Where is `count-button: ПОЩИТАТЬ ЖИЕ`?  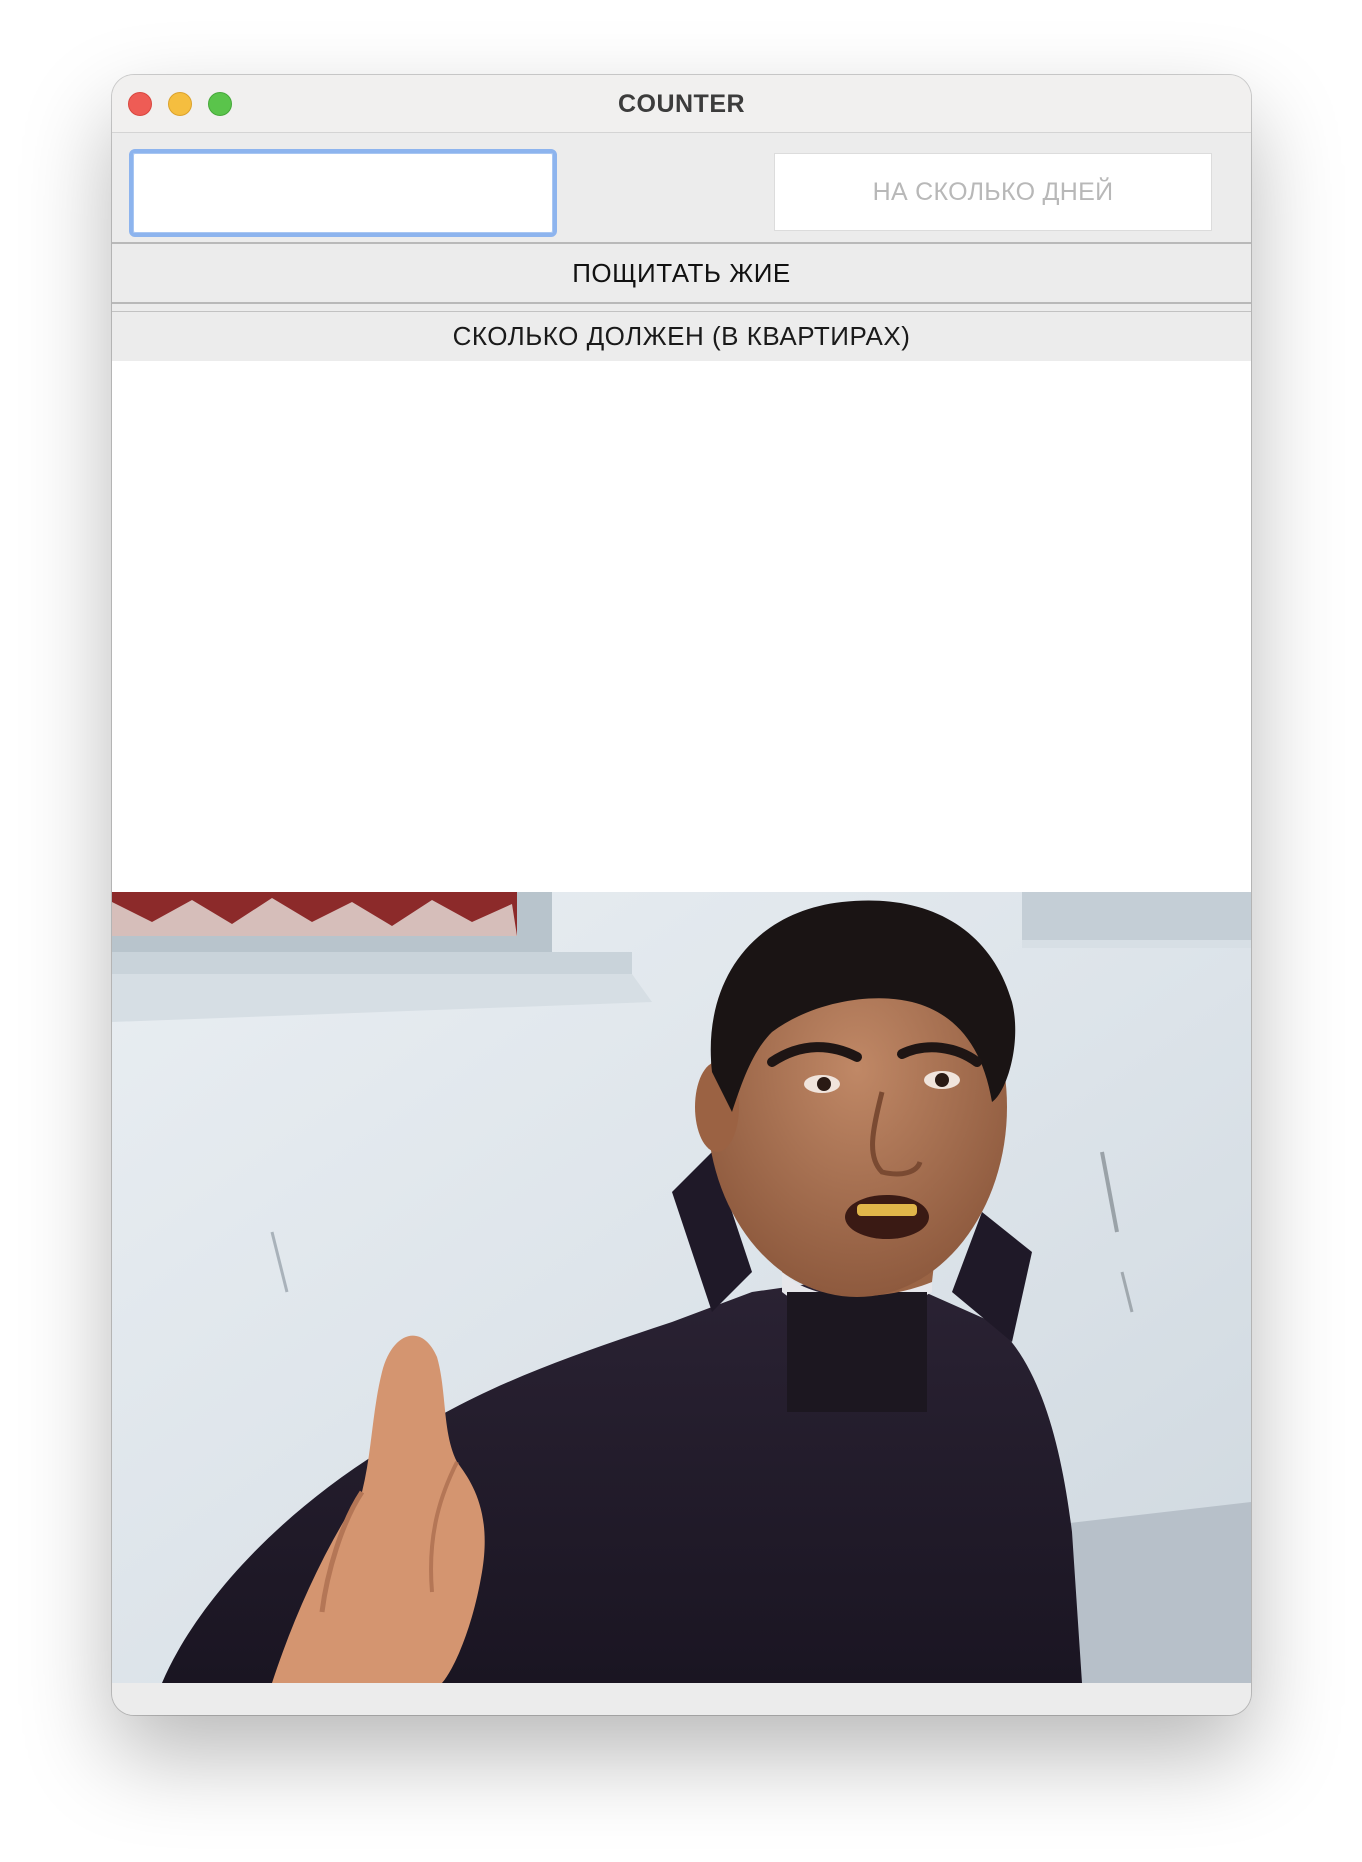
count-button: ПОЩИТАТЬ ЖИЕ is located at coordinates (681, 273).